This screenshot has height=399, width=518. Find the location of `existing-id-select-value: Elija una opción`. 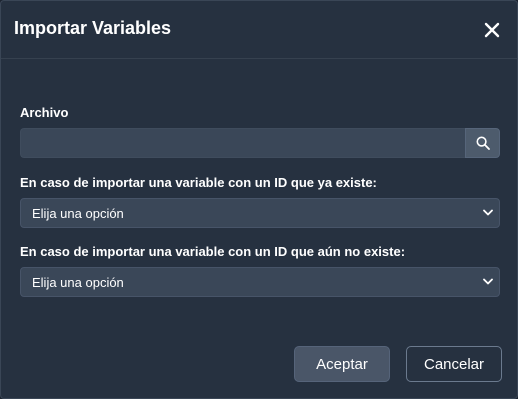

existing-id-select-value: Elija una opción is located at coordinates (78, 213).